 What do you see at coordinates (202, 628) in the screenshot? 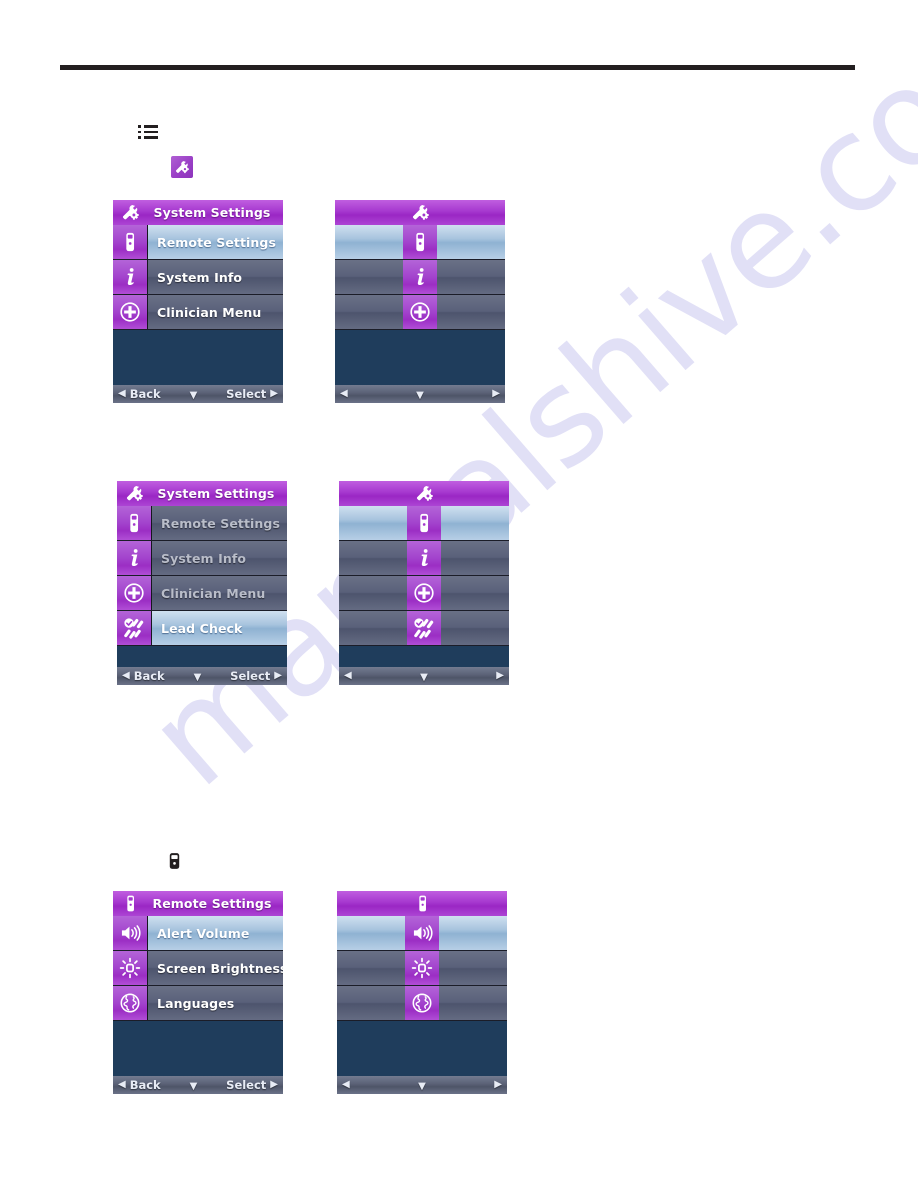
I see `menu-item: Lead Check` at bounding box center [202, 628].